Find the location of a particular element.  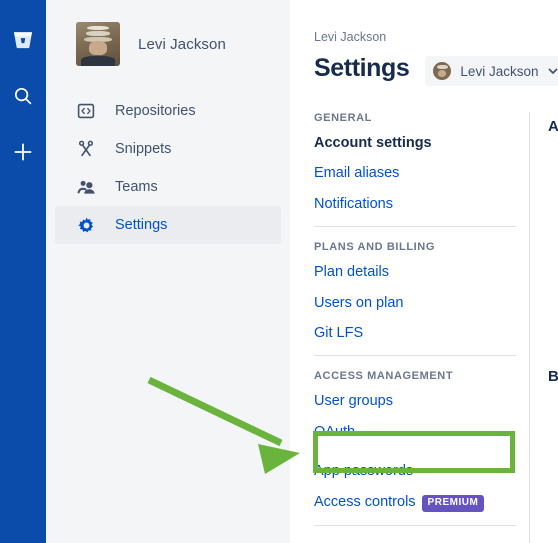

settings-link-users-on-plan: Users on plan is located at coordinates (415, 303).